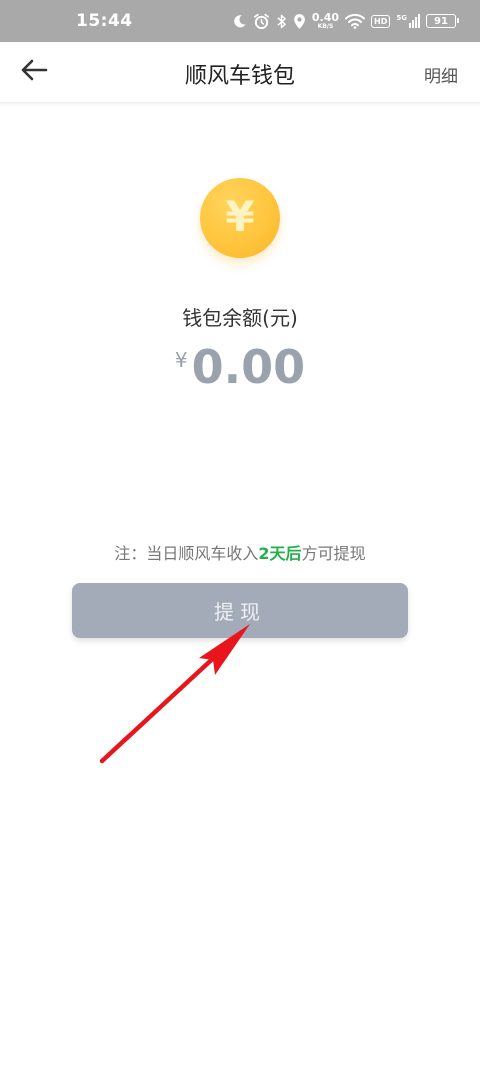  Describe the element at coordinates (181, 360) in the screenshot. I see `currency-symbol: ¥` at that location.